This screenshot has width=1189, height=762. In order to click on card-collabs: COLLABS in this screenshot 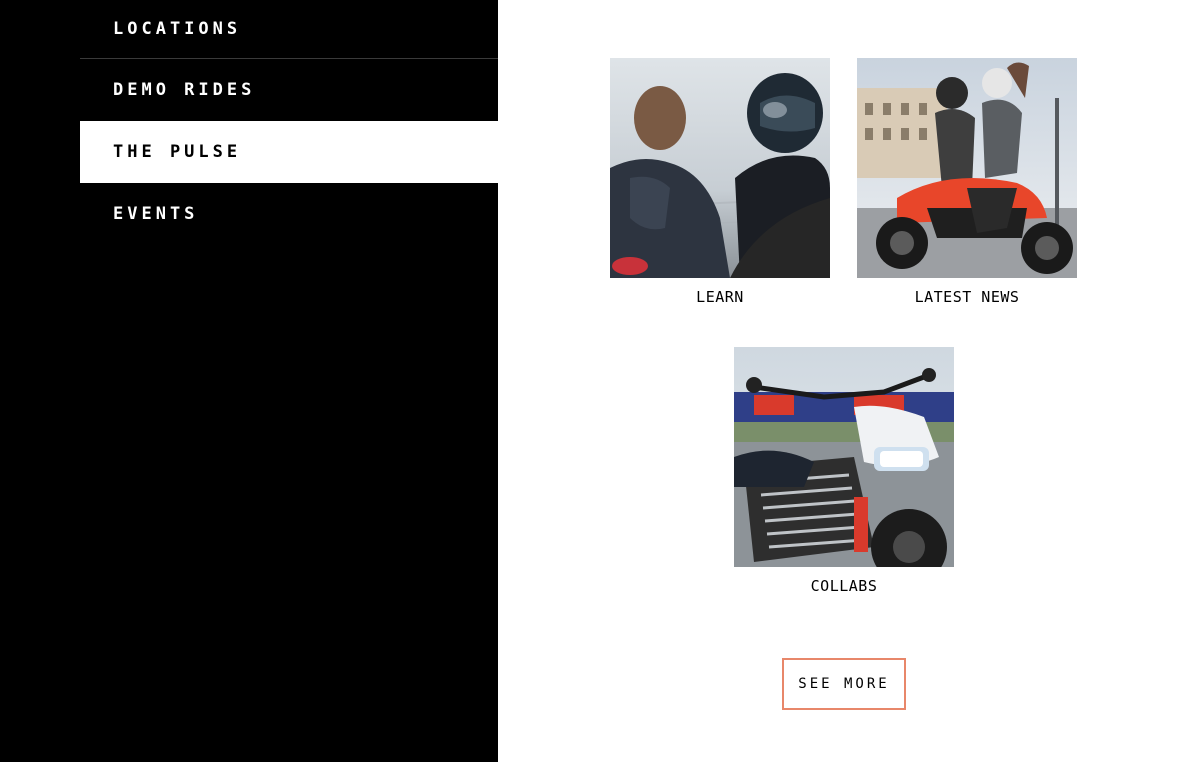, I will do `click(844, 471)`.